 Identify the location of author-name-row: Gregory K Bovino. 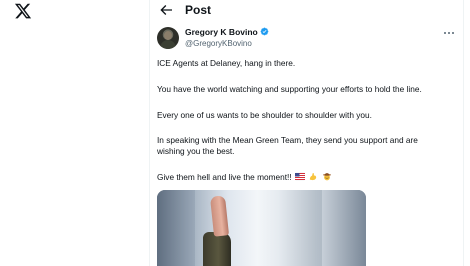
(227, 32).